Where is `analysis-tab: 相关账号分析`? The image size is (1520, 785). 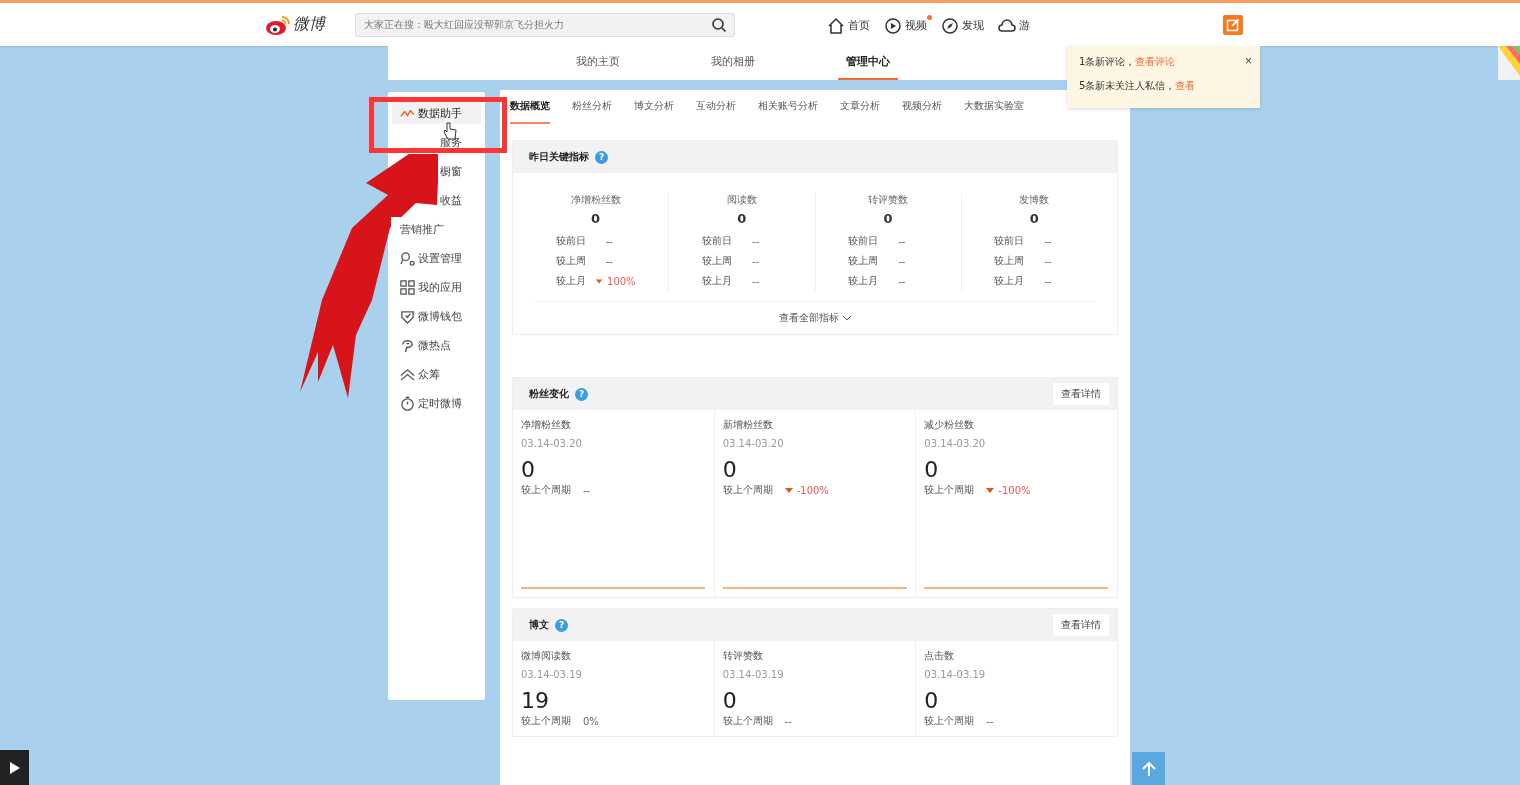
analysis-tab: 相关账号分析 is located at coordinates (788, 107).